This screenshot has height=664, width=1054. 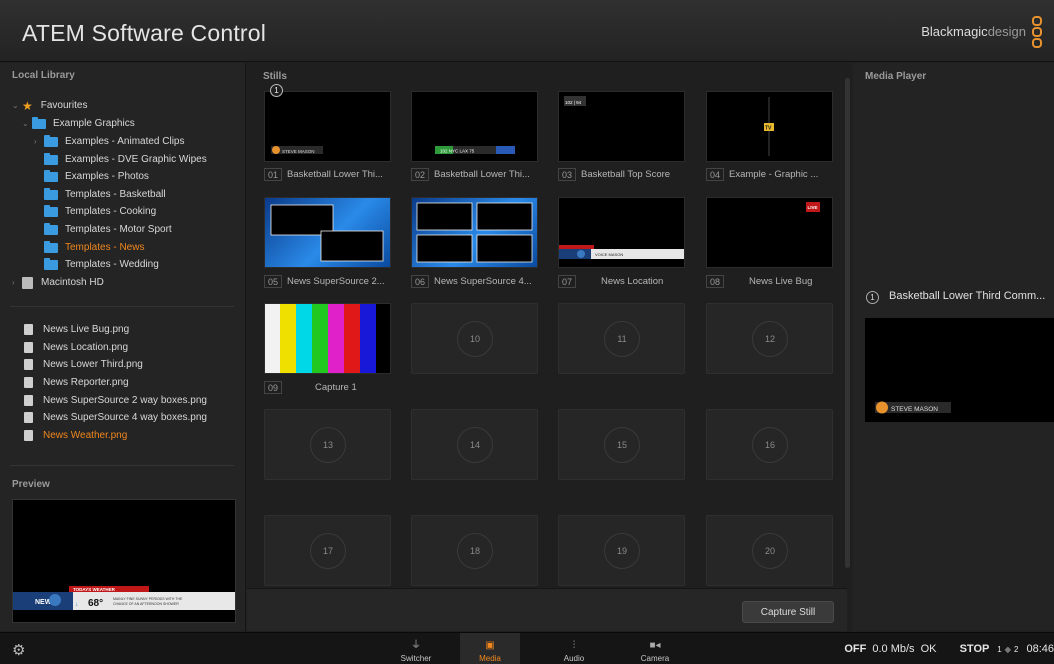 I want to click on thumb-text: VOICE MASON, so click(x=609, y=254).